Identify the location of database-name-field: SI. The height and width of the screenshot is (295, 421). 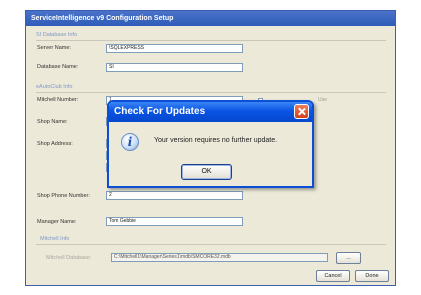
(174, 67).